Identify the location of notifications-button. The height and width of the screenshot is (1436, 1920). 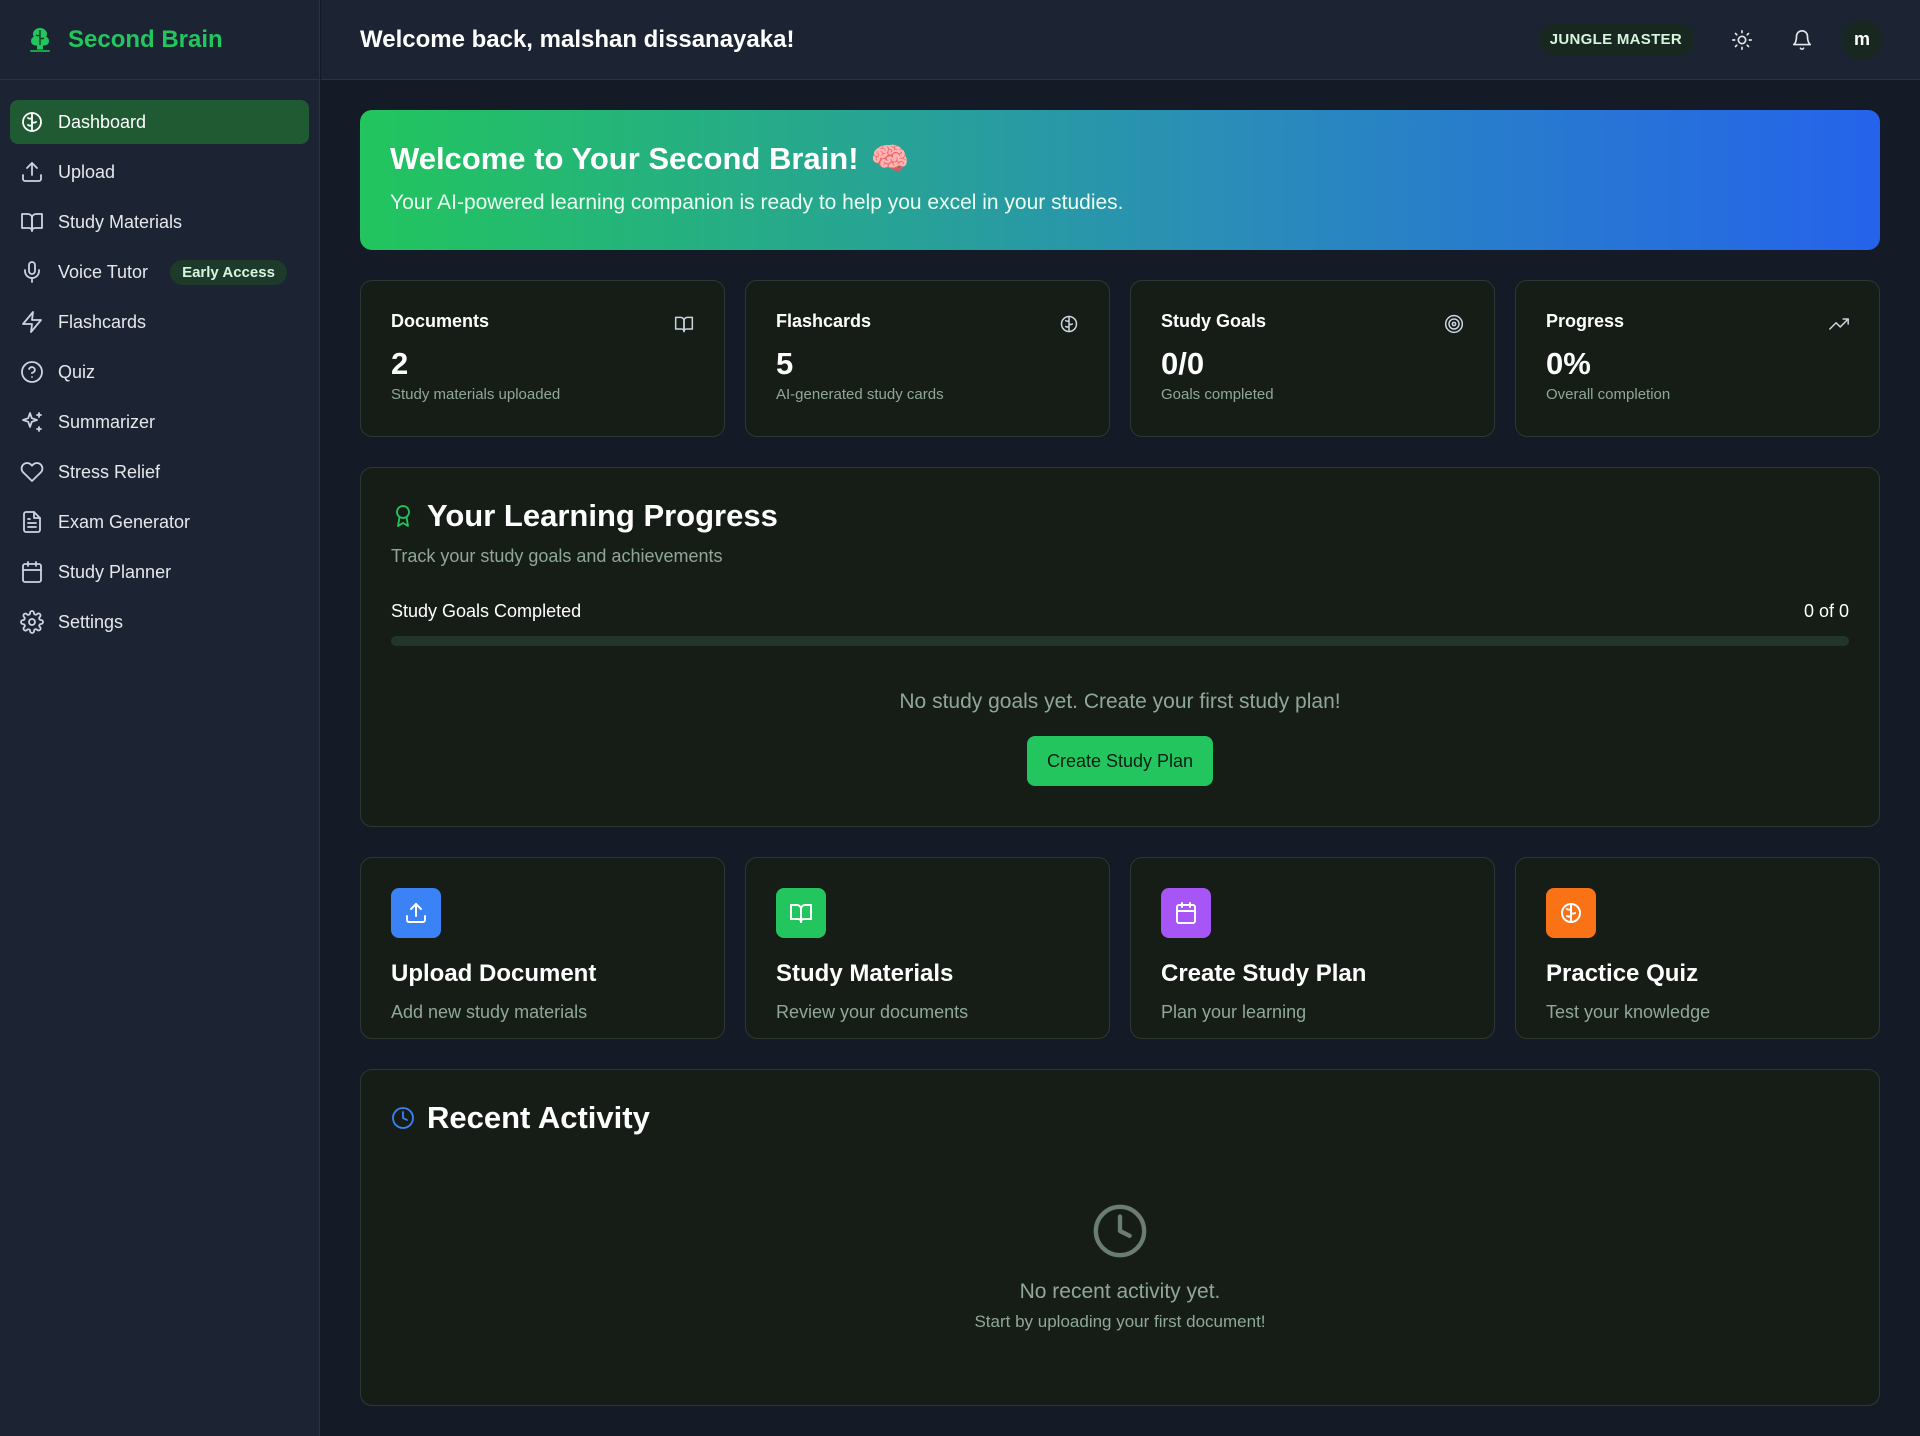
(1802, 40).